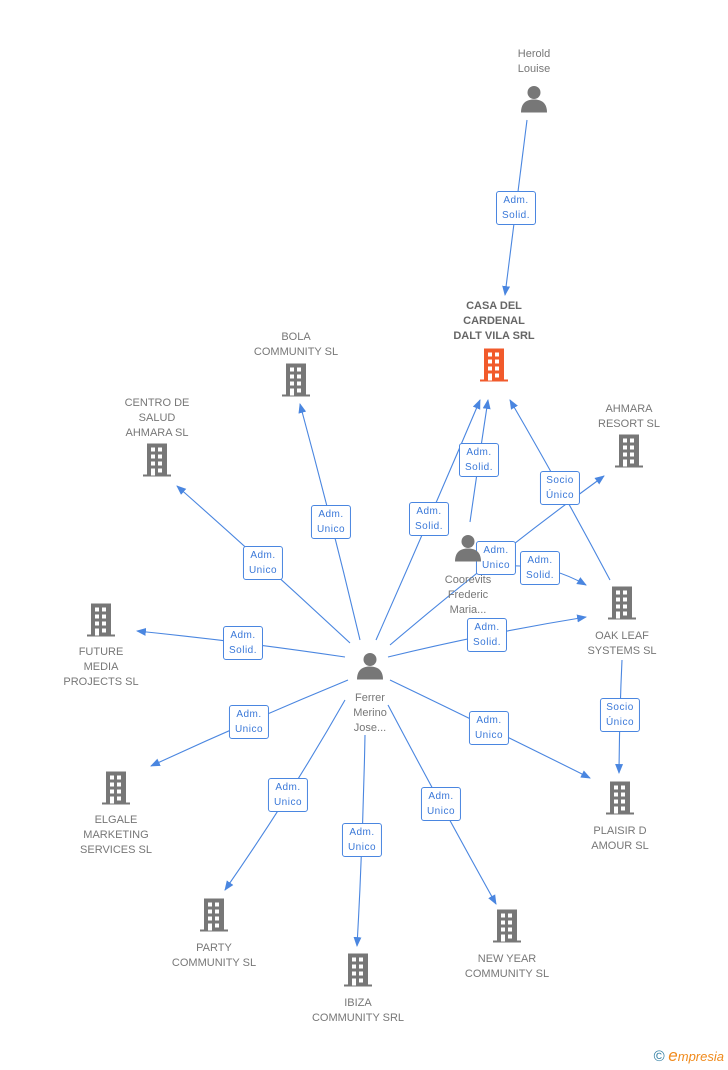 The height and width of the screenshot is (1070, 728). What do you see at coordinates (296, 345) in the screenshot?
I see `node-label-bola: BOLA COMMUNITY SL` at bounding box center [296, 345].